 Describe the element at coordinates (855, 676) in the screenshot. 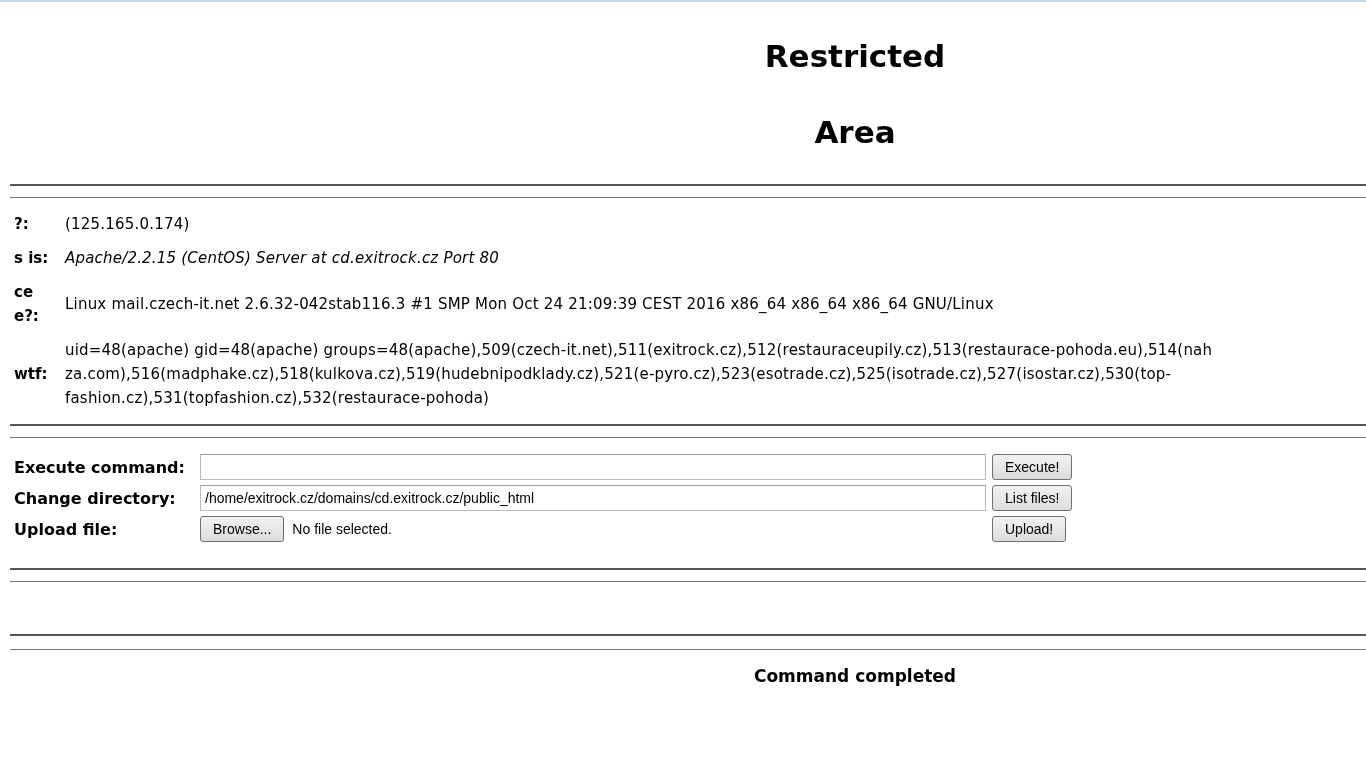

I see `status-message: Command completed` at that location.